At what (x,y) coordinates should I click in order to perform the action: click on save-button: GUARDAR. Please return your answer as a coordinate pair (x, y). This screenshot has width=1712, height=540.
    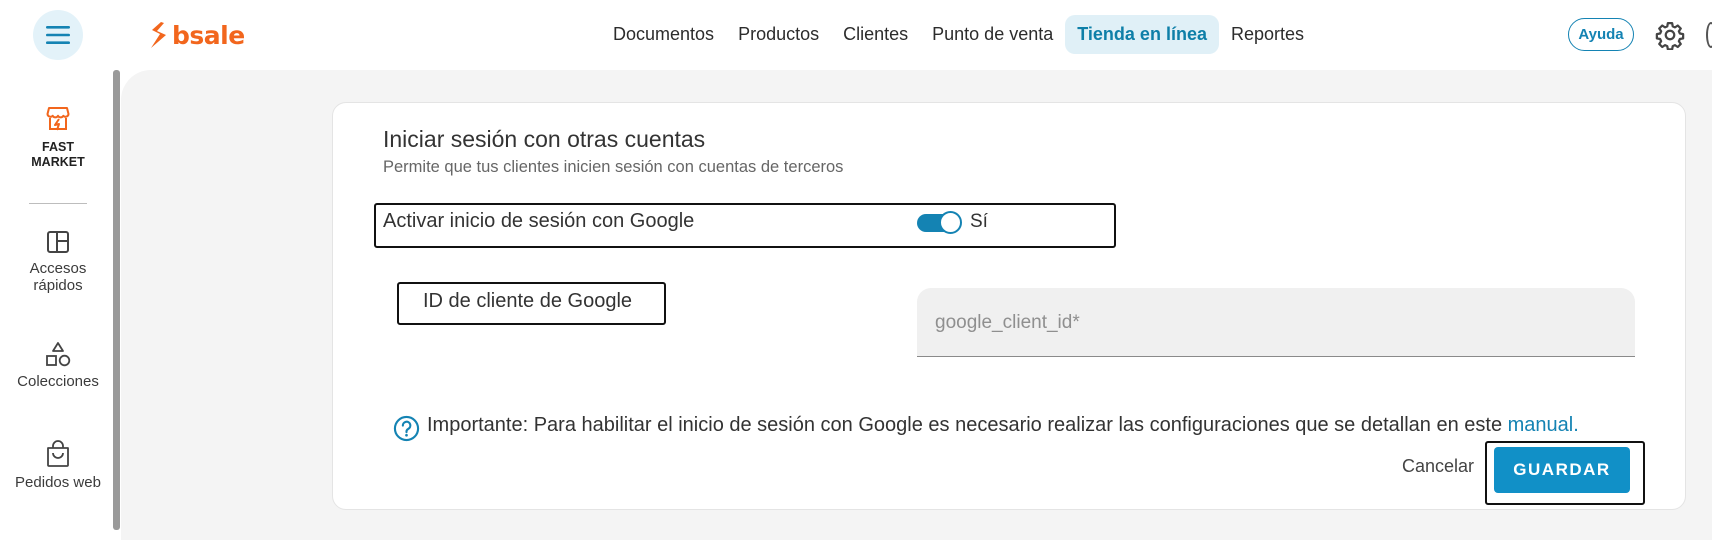
    Looking at the image, I should click on (1562, 470).